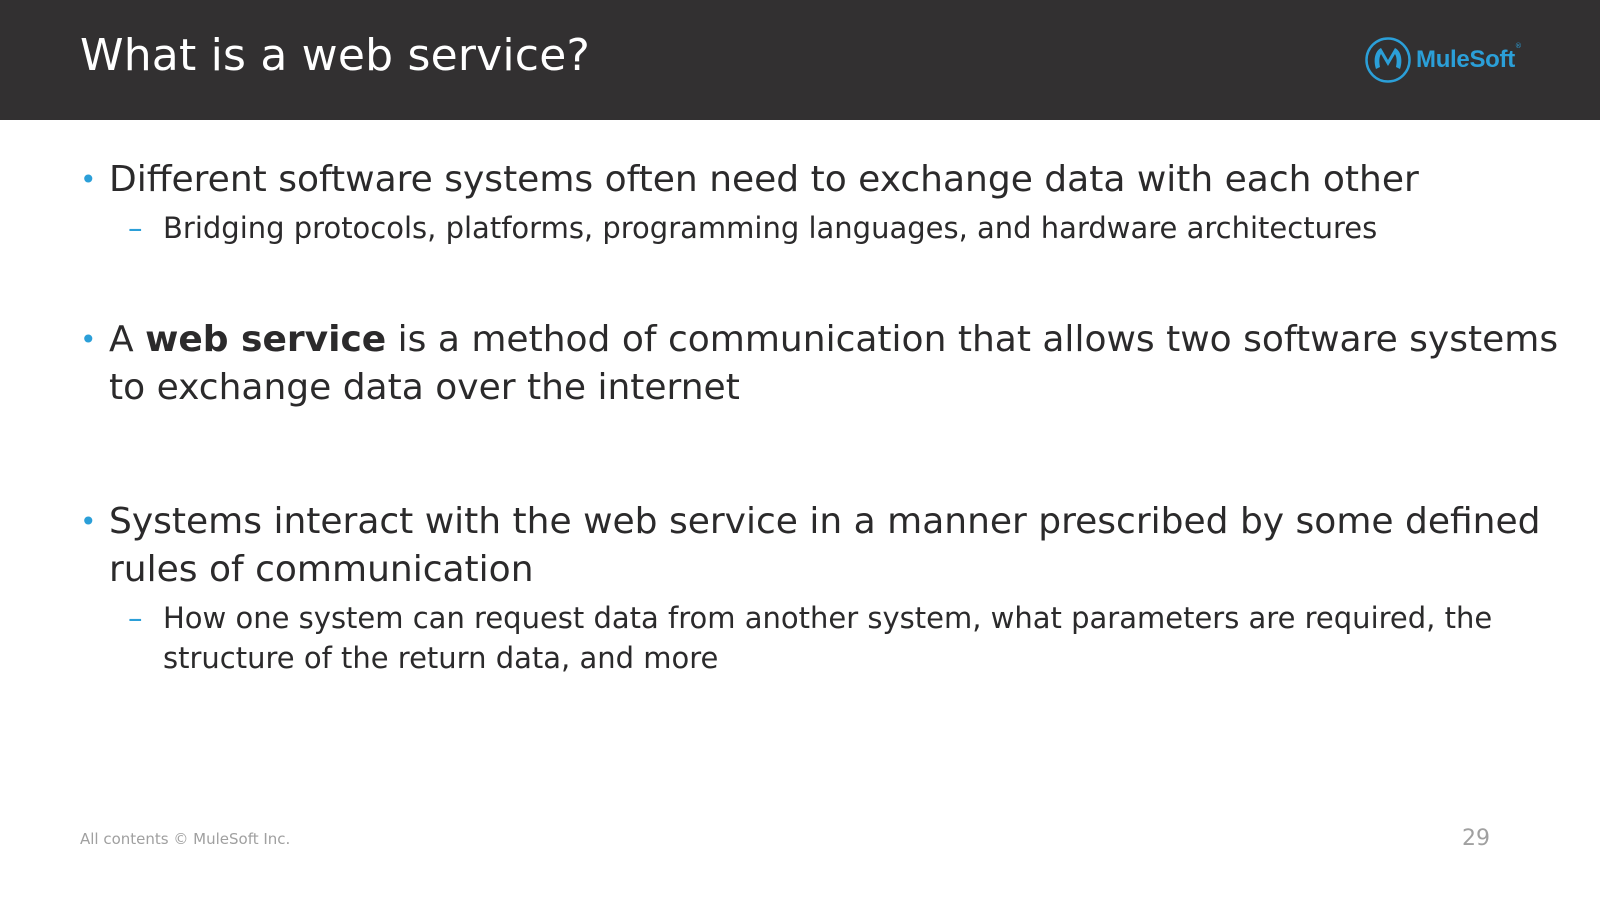 This screenshot has width=1600, height=900. I want to click on logo-trademark: ®, so click(1518, 46).